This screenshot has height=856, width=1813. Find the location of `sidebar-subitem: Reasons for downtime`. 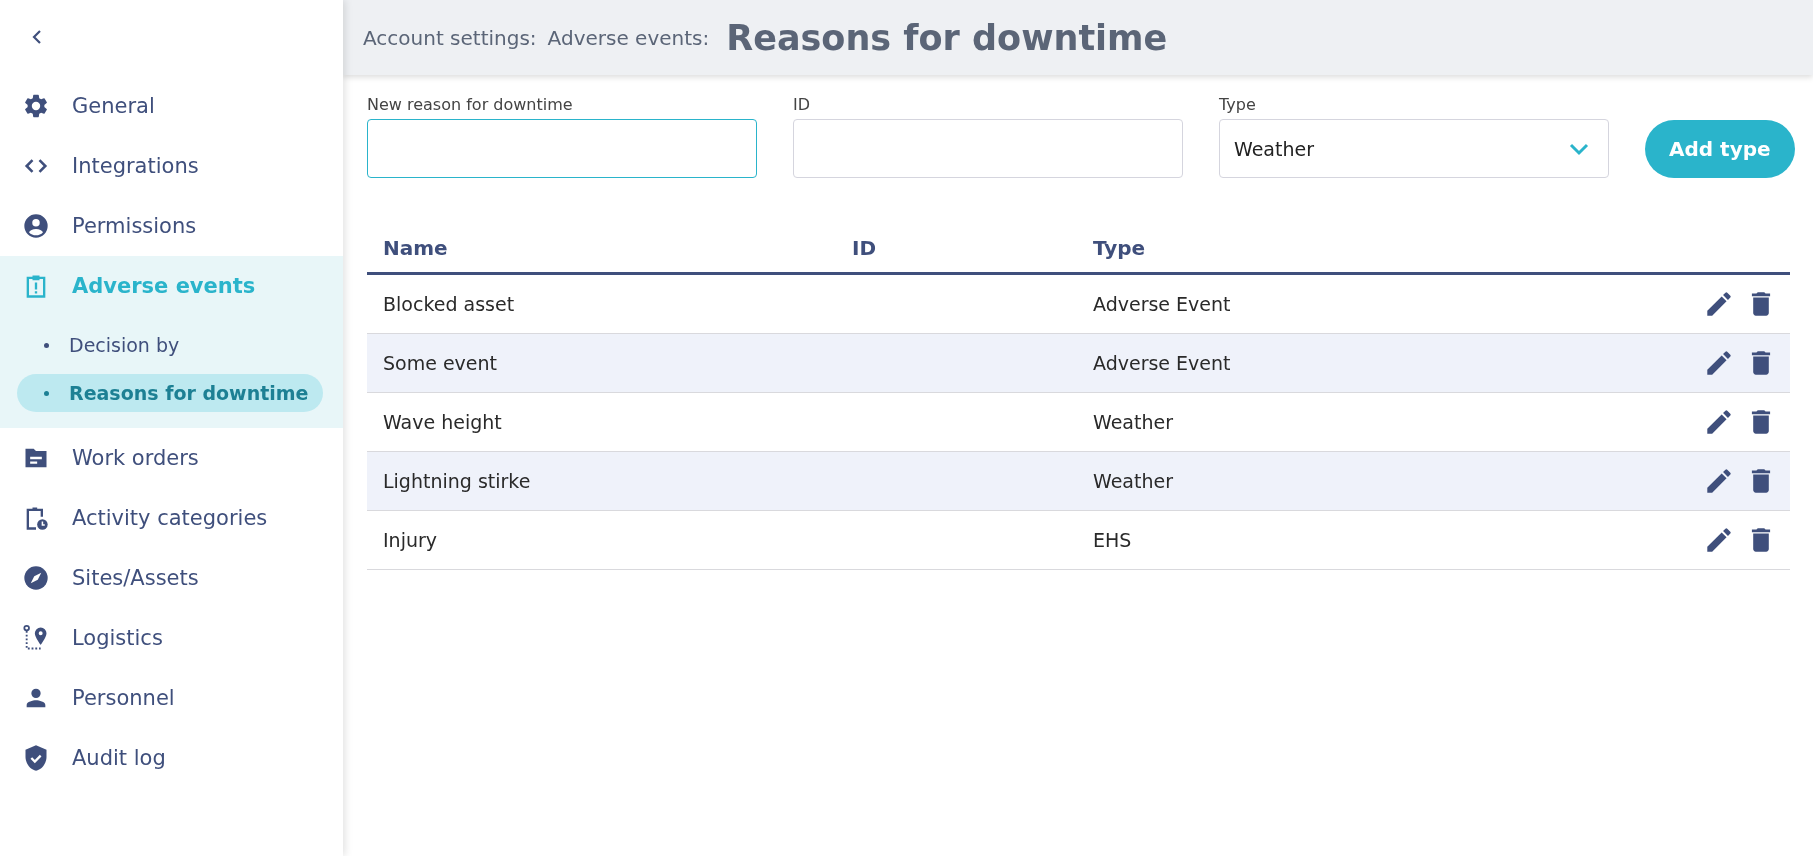

sidebar-subitem: Reasons for downtime is located at coordinates (170, 393).